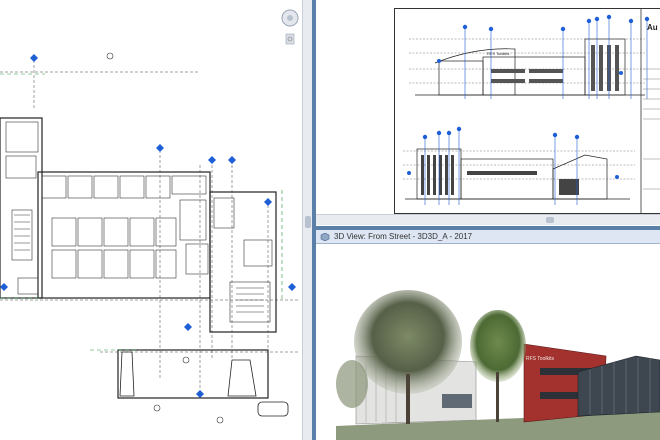 The height and width of the screenshot is (440, 660). Describe the element at coordinates (403, 236) in the screenshot. I see `render-view-title: 3D View: From Street - 3D3D_A - 2017` at that location.